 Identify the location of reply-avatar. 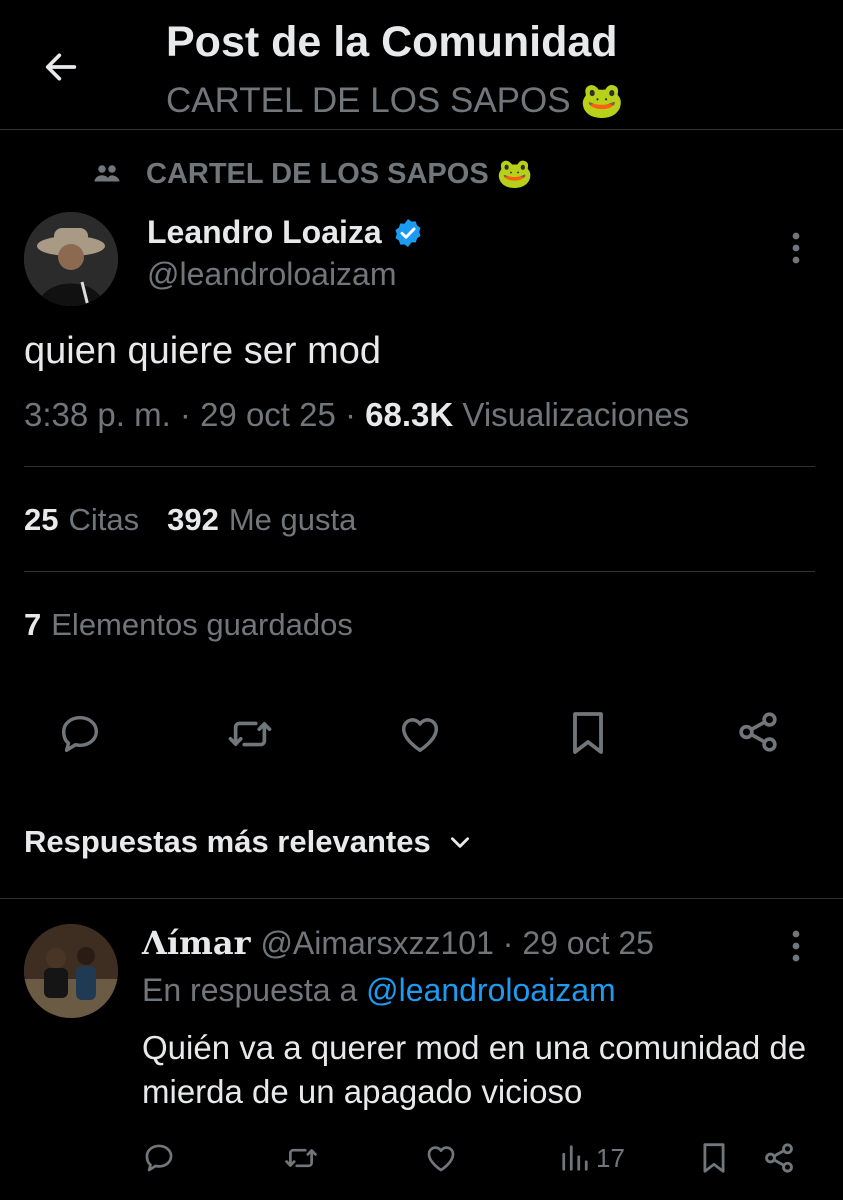
(71, 971).